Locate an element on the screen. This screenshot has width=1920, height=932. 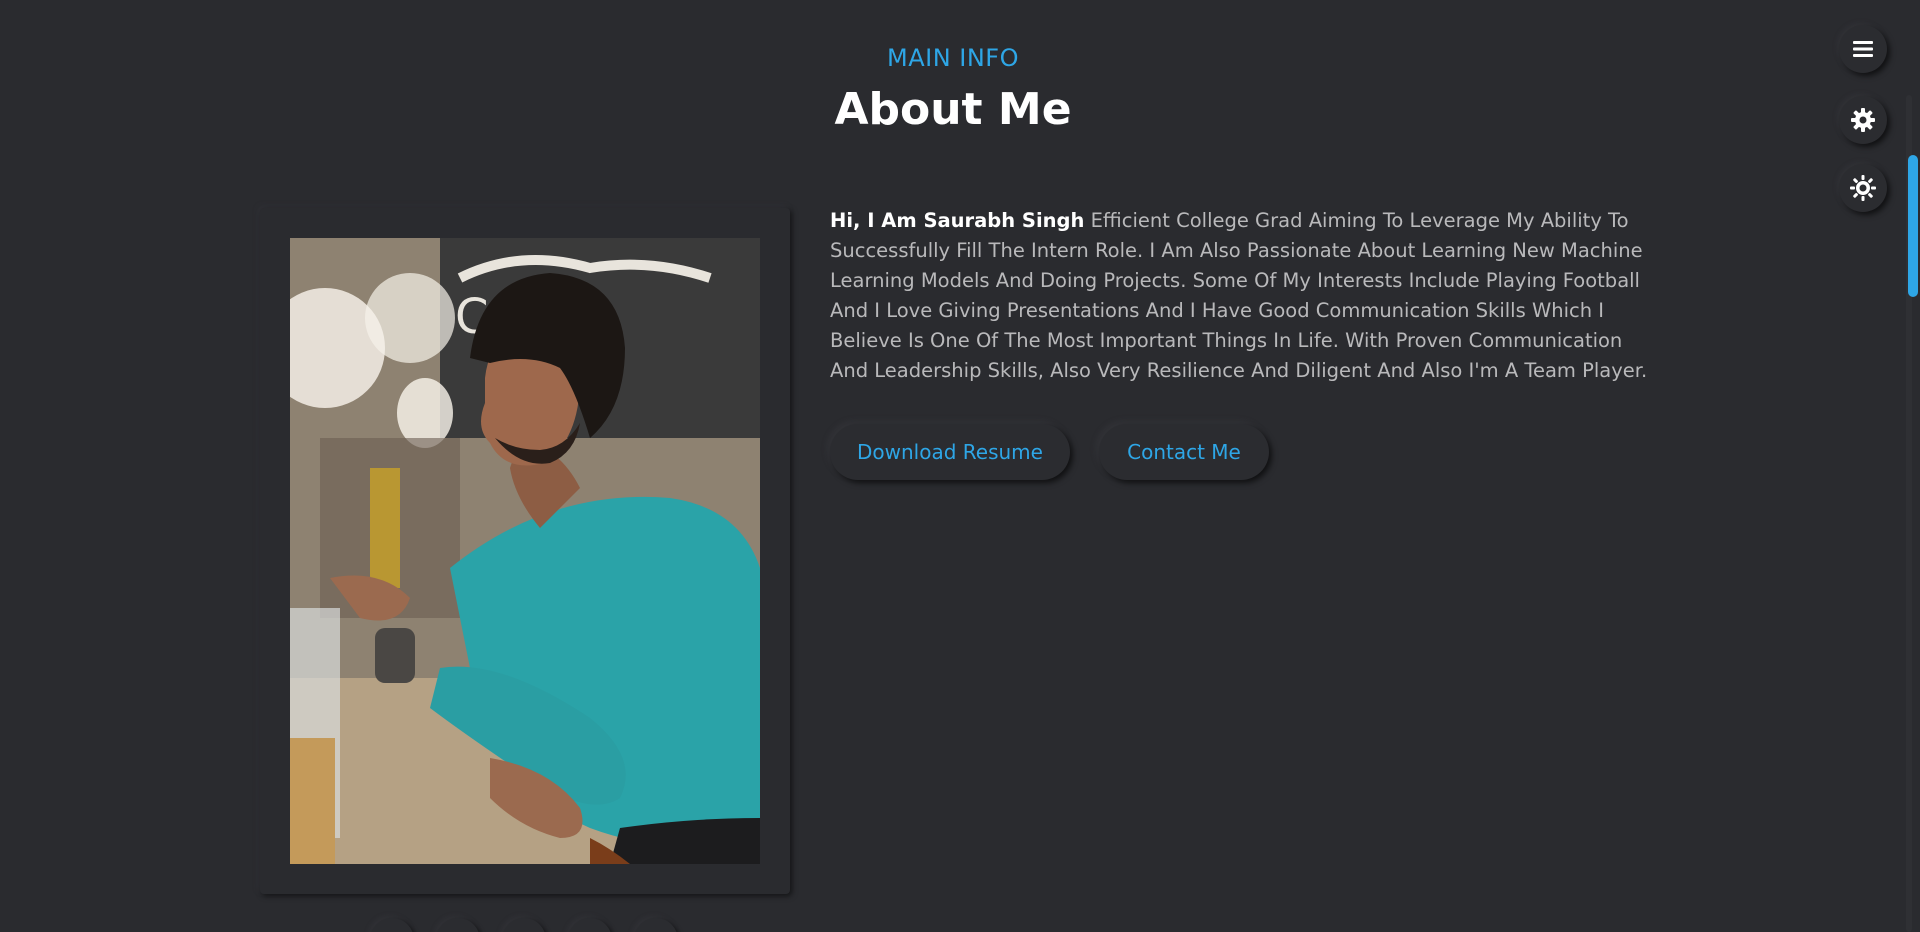
download-resume-button: Download Resume is located at coordinates (950, 452).